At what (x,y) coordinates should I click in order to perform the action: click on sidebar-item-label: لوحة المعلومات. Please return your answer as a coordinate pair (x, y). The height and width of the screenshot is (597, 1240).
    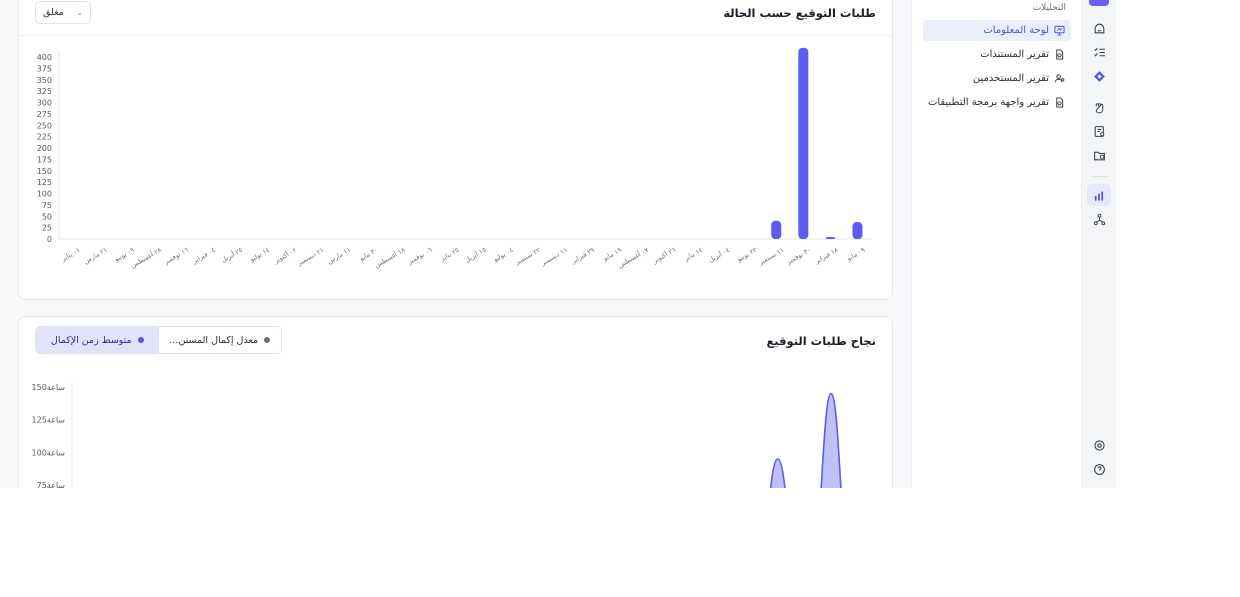
    Looking at the image, I should click on (1016, 30).